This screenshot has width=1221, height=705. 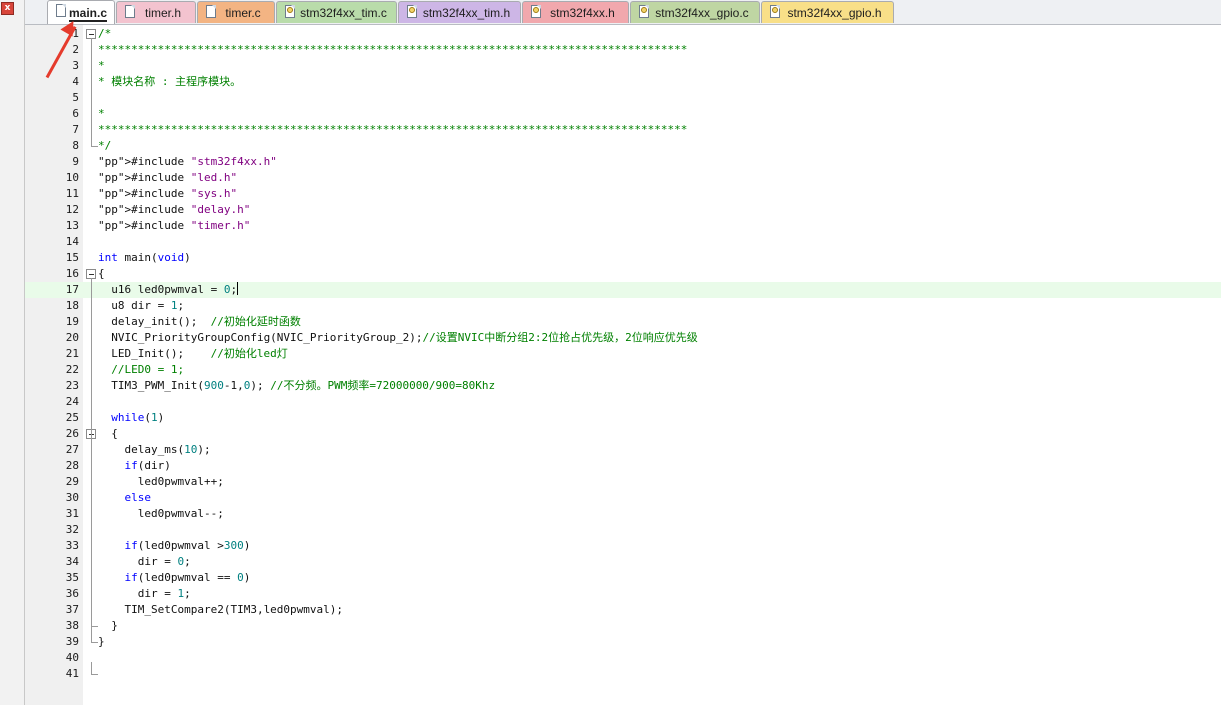 What do you see at coordinates (623, 210) in the screenshot?
I see `code-line: 12 "pp">#include "delay.h"` at bounding box center [623, 210].